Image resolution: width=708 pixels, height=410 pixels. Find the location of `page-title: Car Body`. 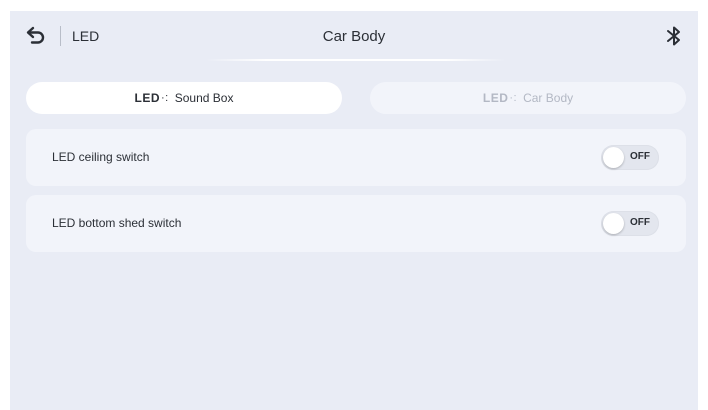

page-title: Car Body is located at coordinates (354, 36).